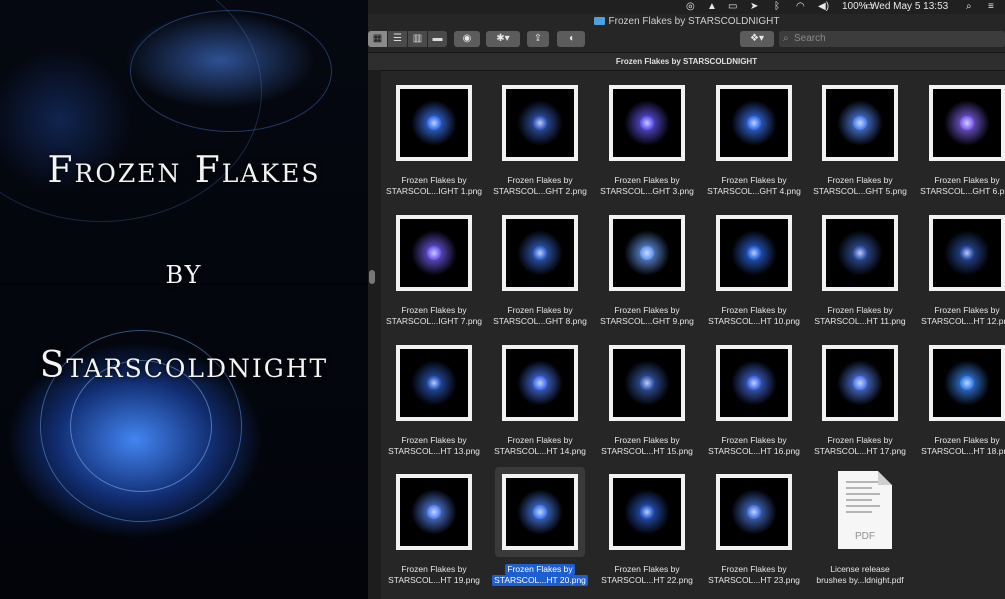 This screenshot has width=1005, height=599. Describe the element at coordinates (909, 7) in the screenshot. I see `clock: Wed May 5 13:53` at that location.